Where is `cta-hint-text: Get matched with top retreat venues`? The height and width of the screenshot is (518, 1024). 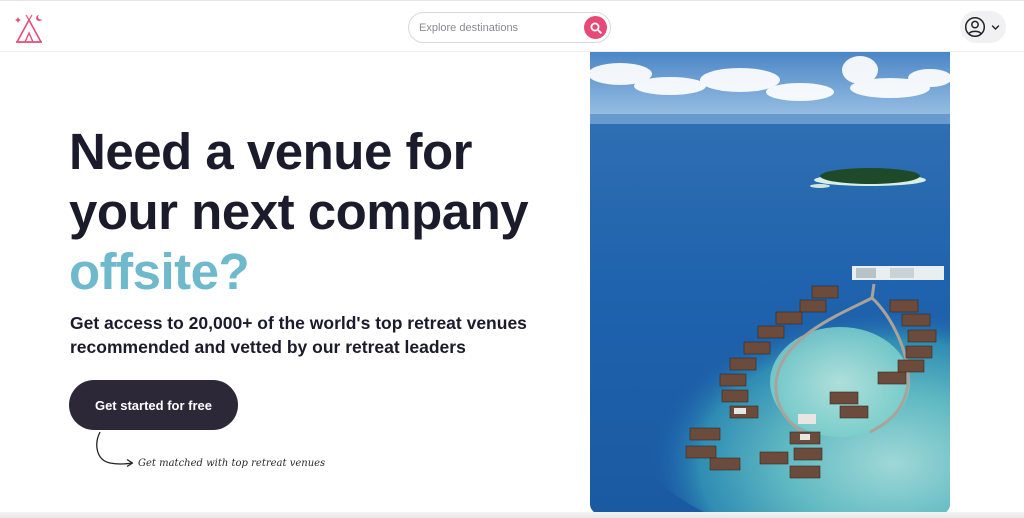 cta-hint-text: Get matched with top retreat venues is located at coordinates (232, 463).